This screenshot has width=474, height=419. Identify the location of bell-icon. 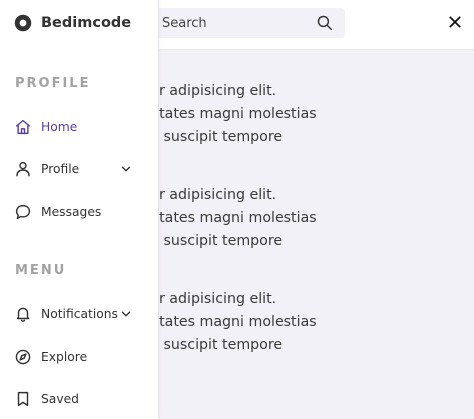
(23, 314).